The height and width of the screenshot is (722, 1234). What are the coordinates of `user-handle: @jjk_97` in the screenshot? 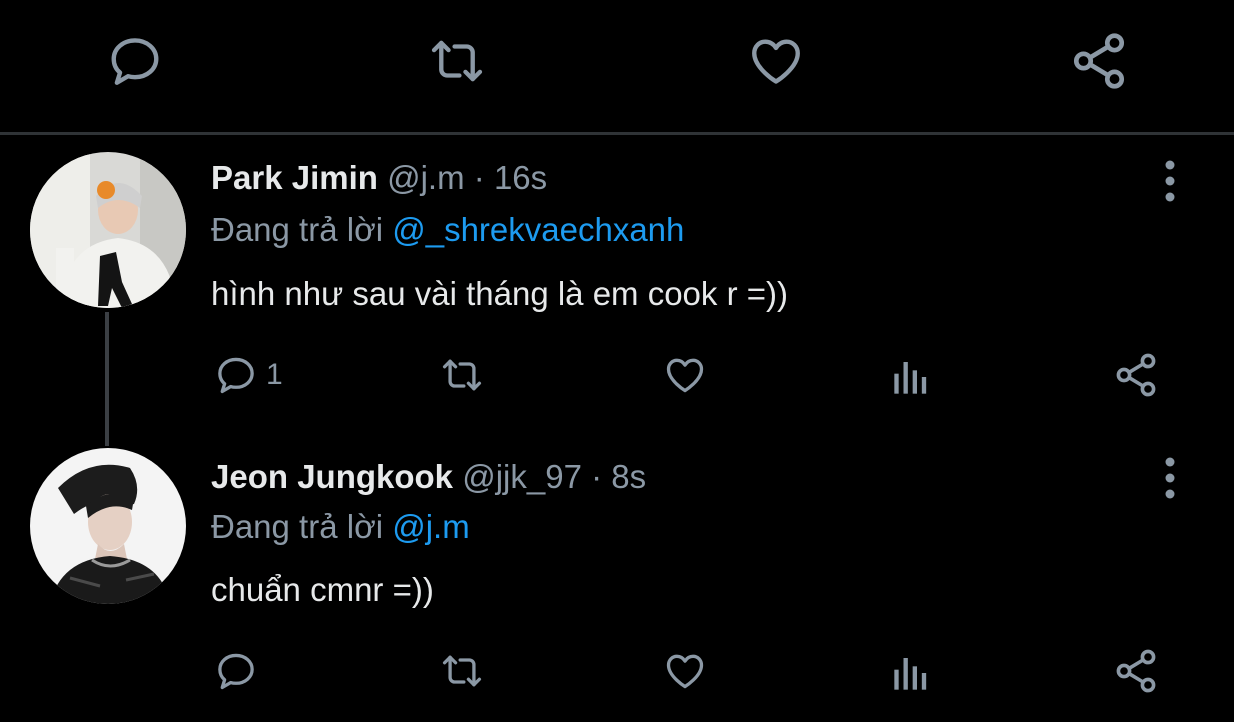 It's located at (522, 476).